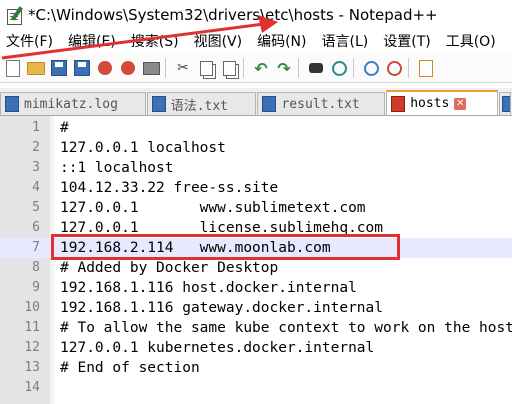 This screenshot has height=404, width=512. Describe the element at coordinates (128, 68) in the screenshot. I see `close-all-icon` at that location.